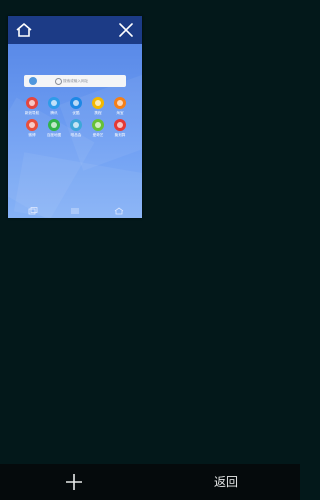  I want to click on shortcut-item: 淘宝, so click(120, 106).